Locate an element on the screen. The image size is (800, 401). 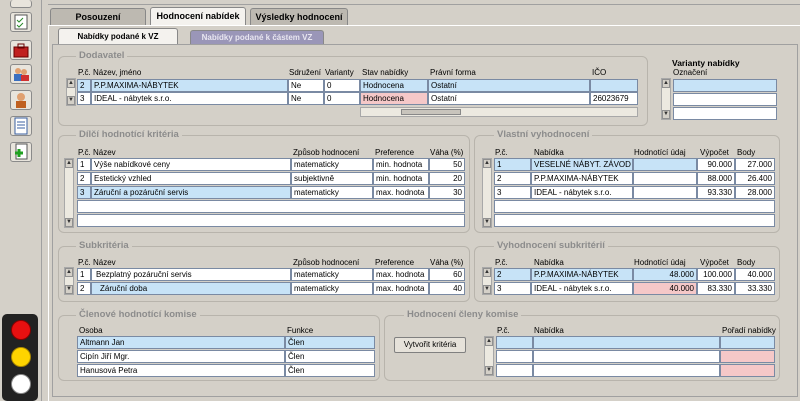
varianty-scrollbar: ▲ ▼ is located at coordinates (666, 99).